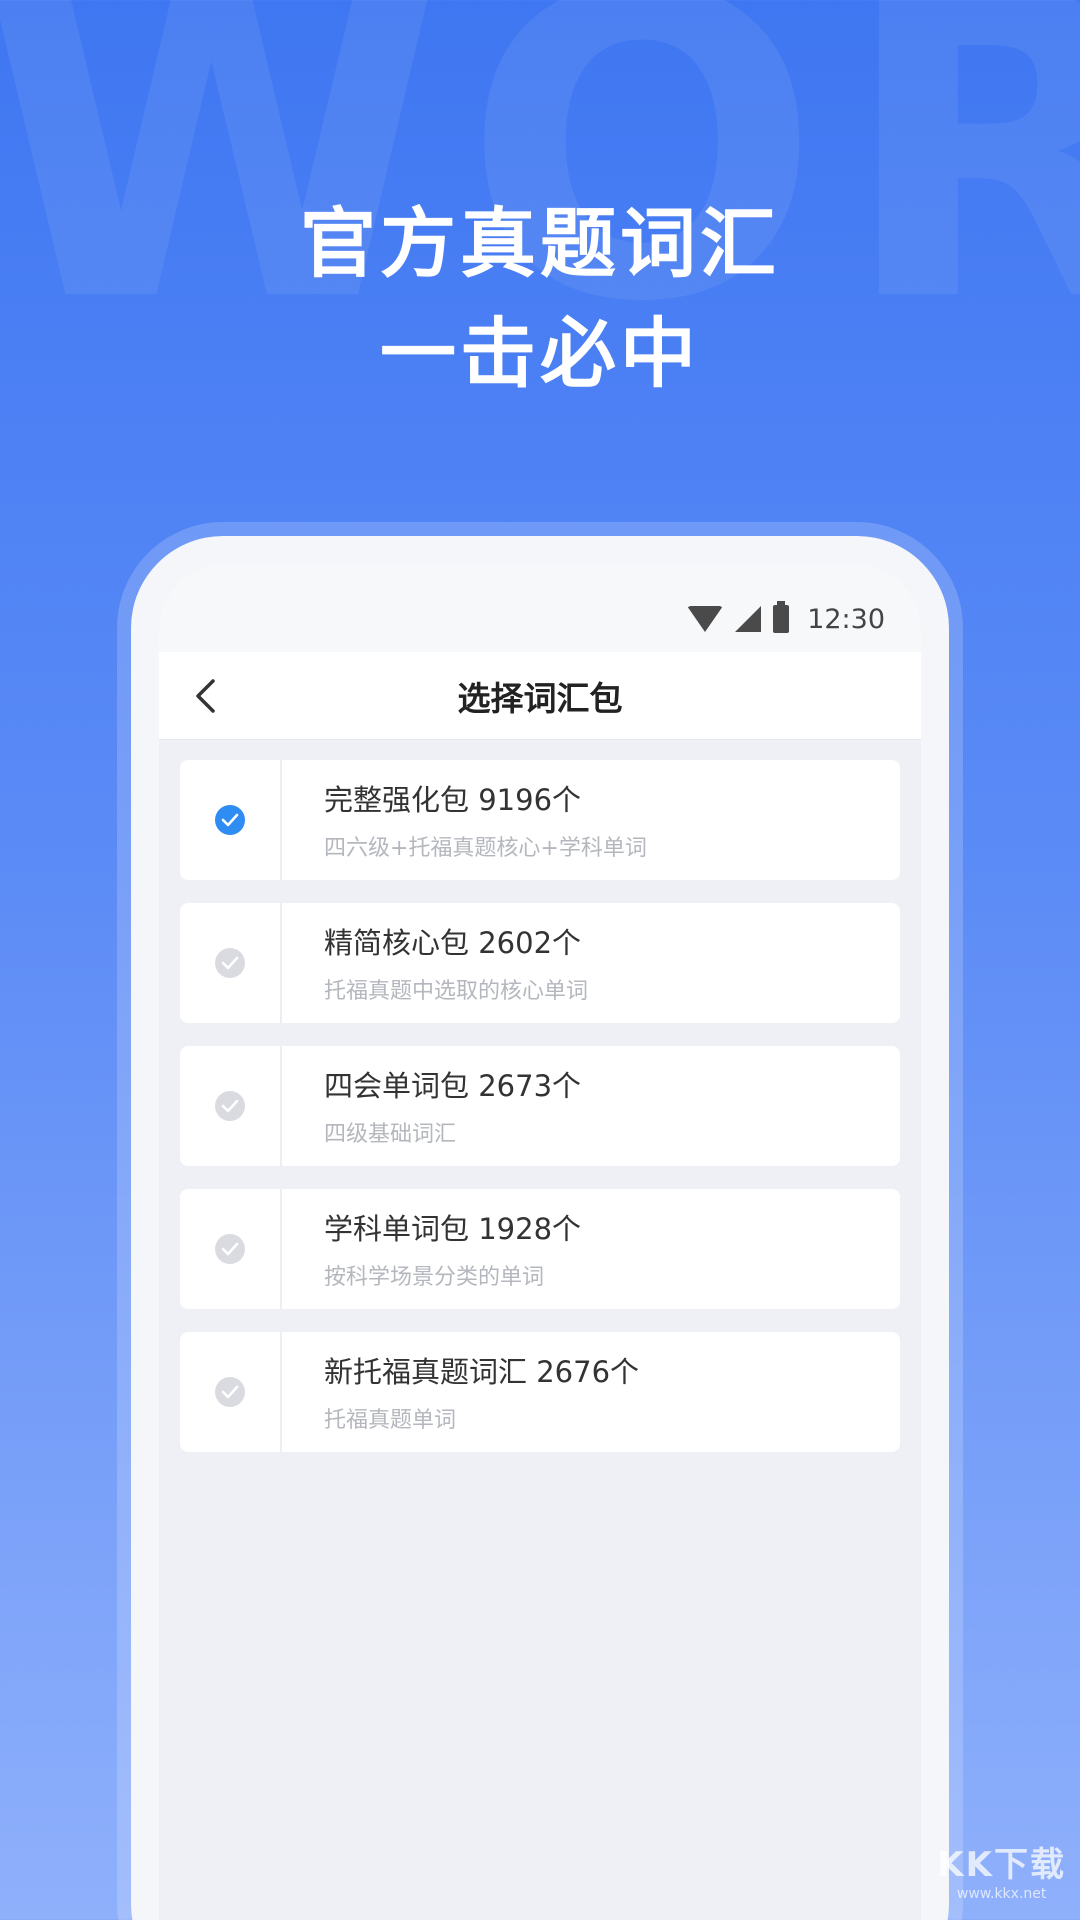  What do you see at coordinates (540, 1106) in the screenshot?
I see `package-item-cet4: 四会单词包 2673个 四级基础词汇` at bounding box center [540, 1106].